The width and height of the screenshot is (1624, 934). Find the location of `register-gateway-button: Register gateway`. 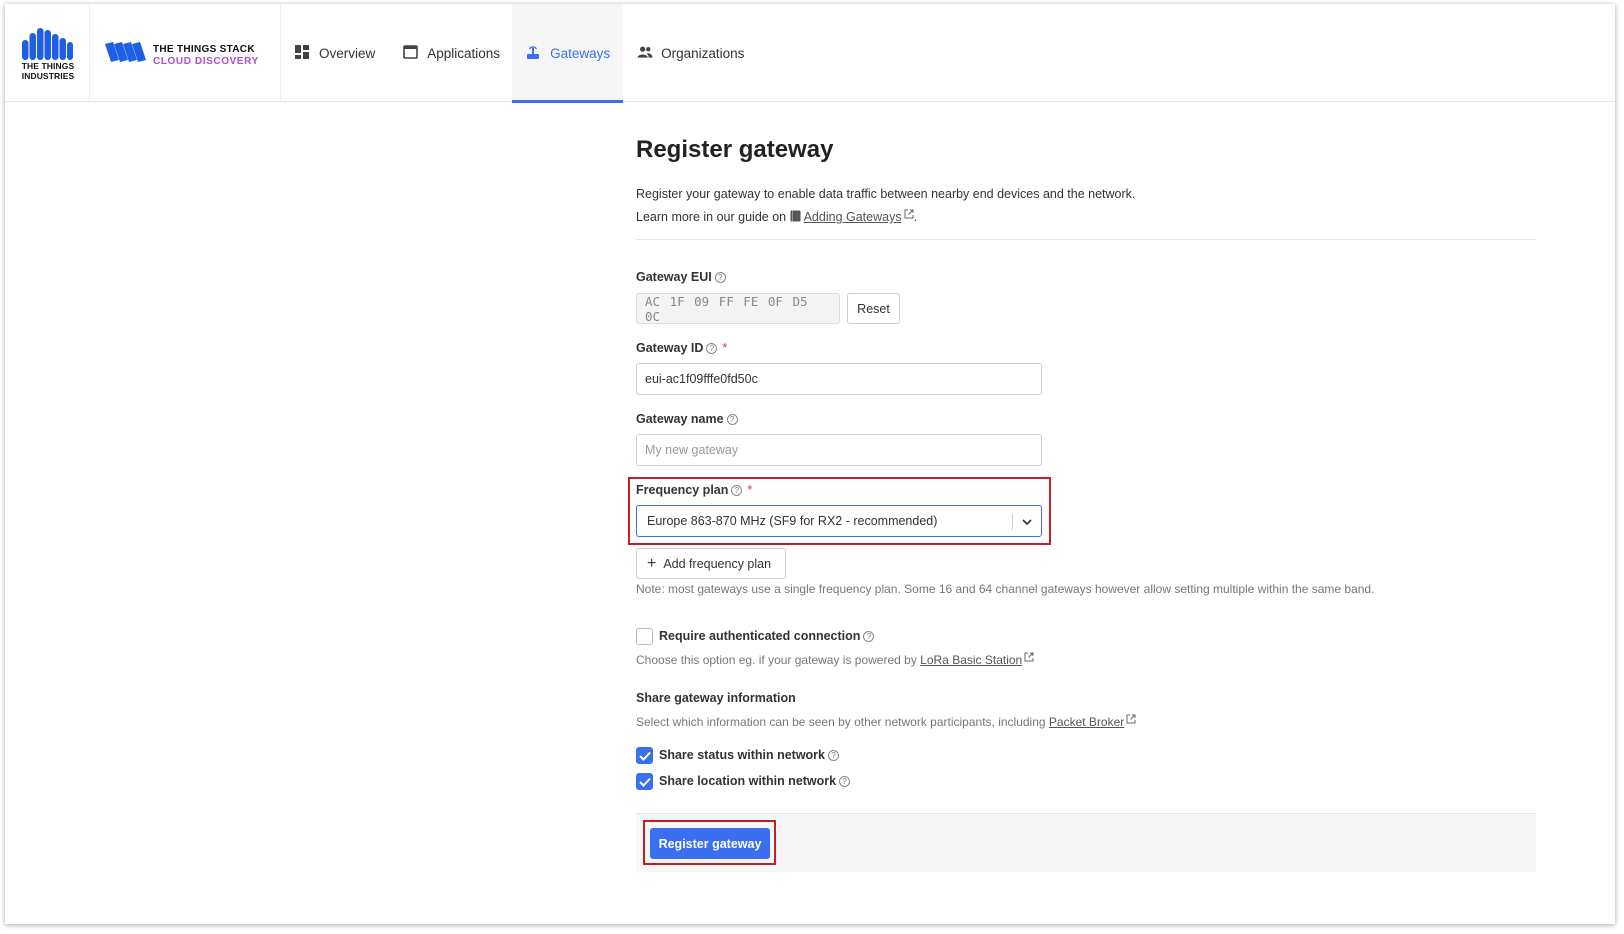

register-gateway-button: Register gateway is located at coordinates (710, 843).